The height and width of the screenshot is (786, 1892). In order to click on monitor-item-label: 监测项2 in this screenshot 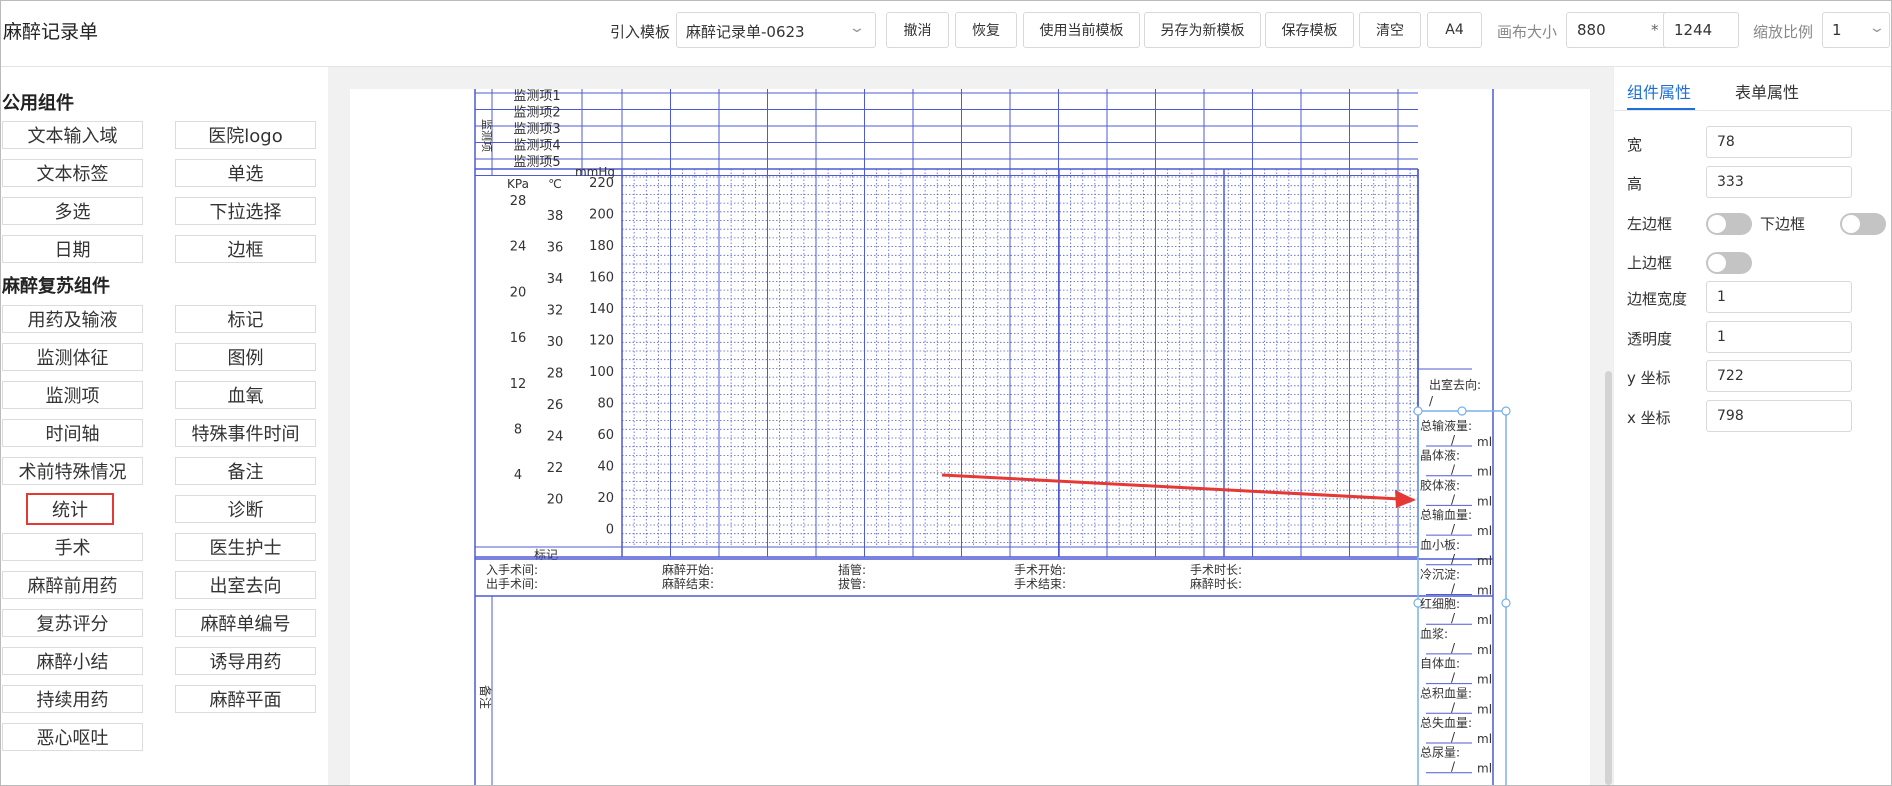, I will do `click(536, 113)`.